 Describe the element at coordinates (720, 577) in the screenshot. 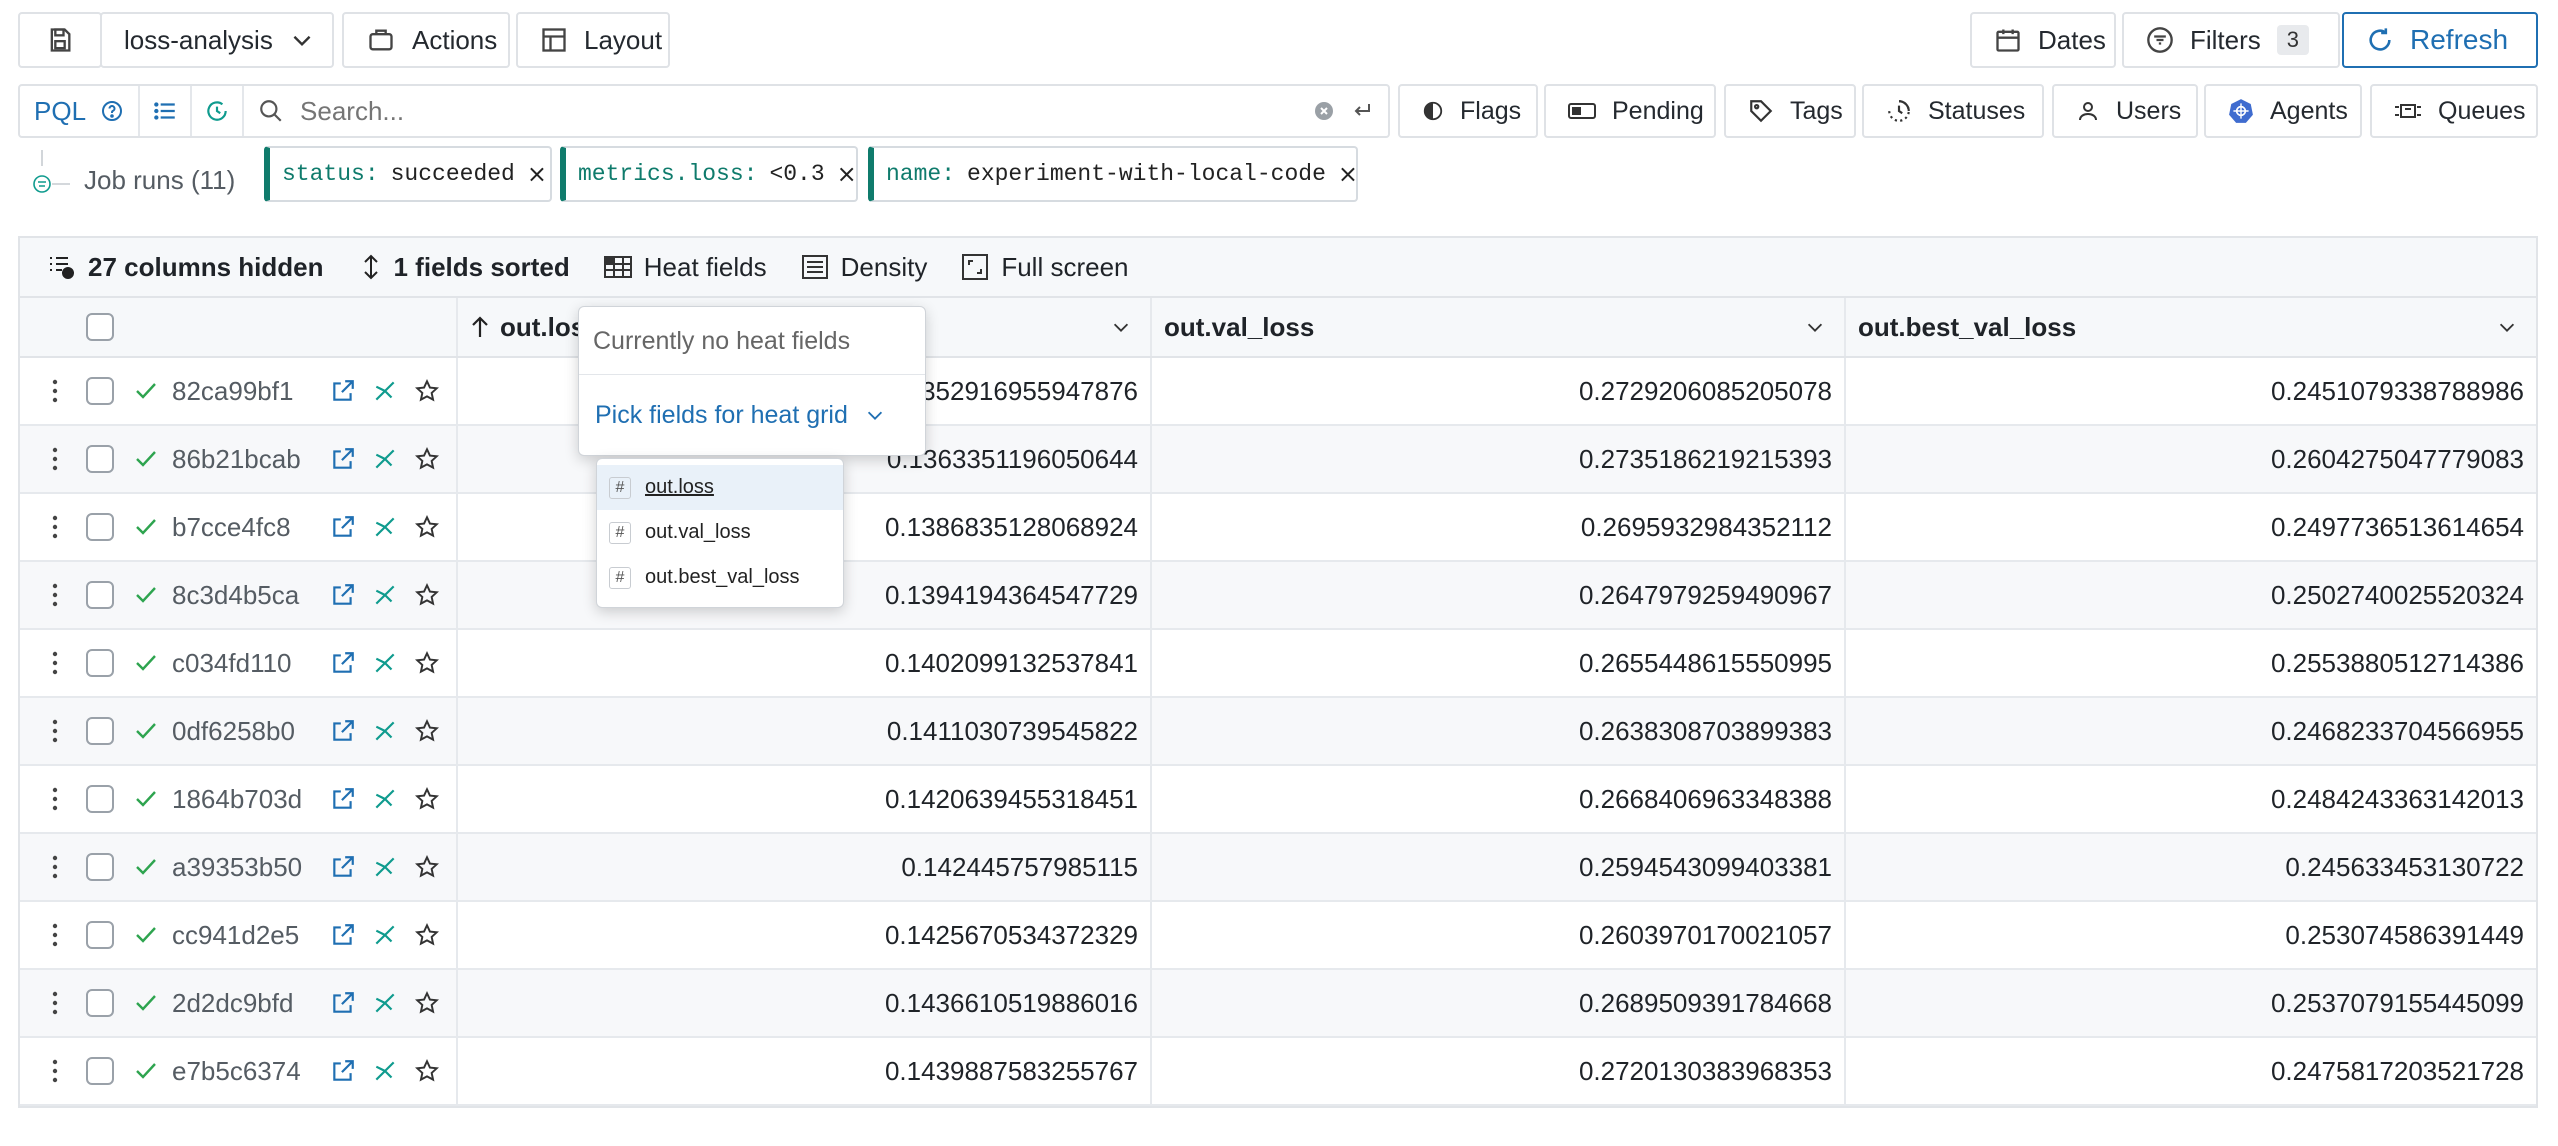

I see `heat-field-option: # out.best_val_loss` at that location.